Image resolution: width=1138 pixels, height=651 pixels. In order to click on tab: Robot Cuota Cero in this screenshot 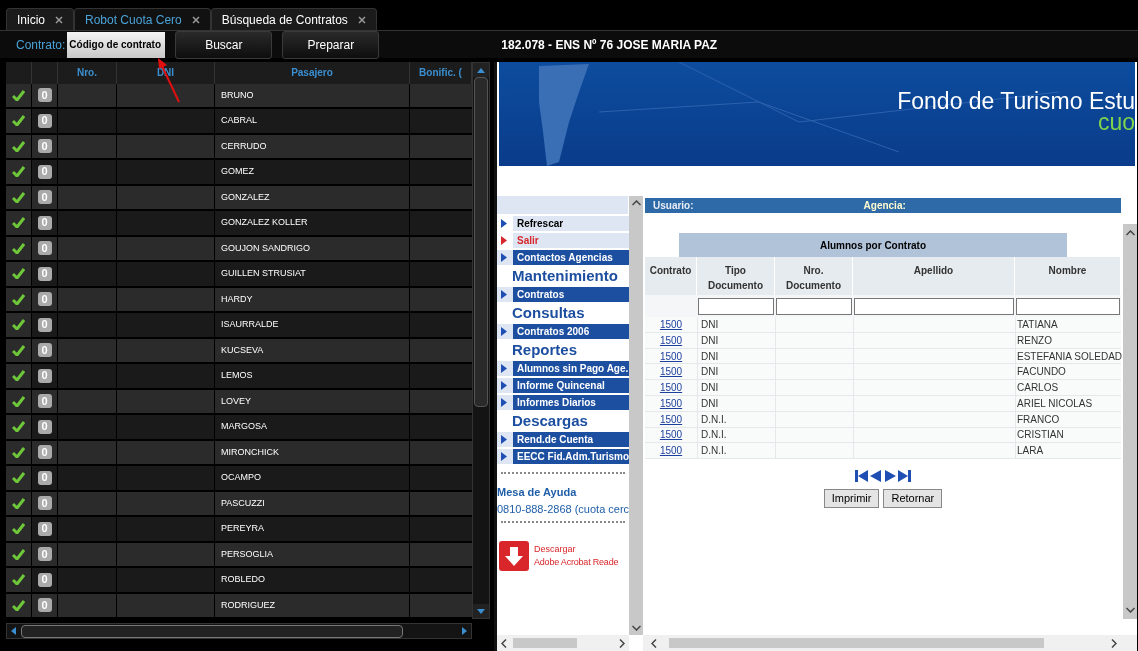, I will do `click(142, 19)`.